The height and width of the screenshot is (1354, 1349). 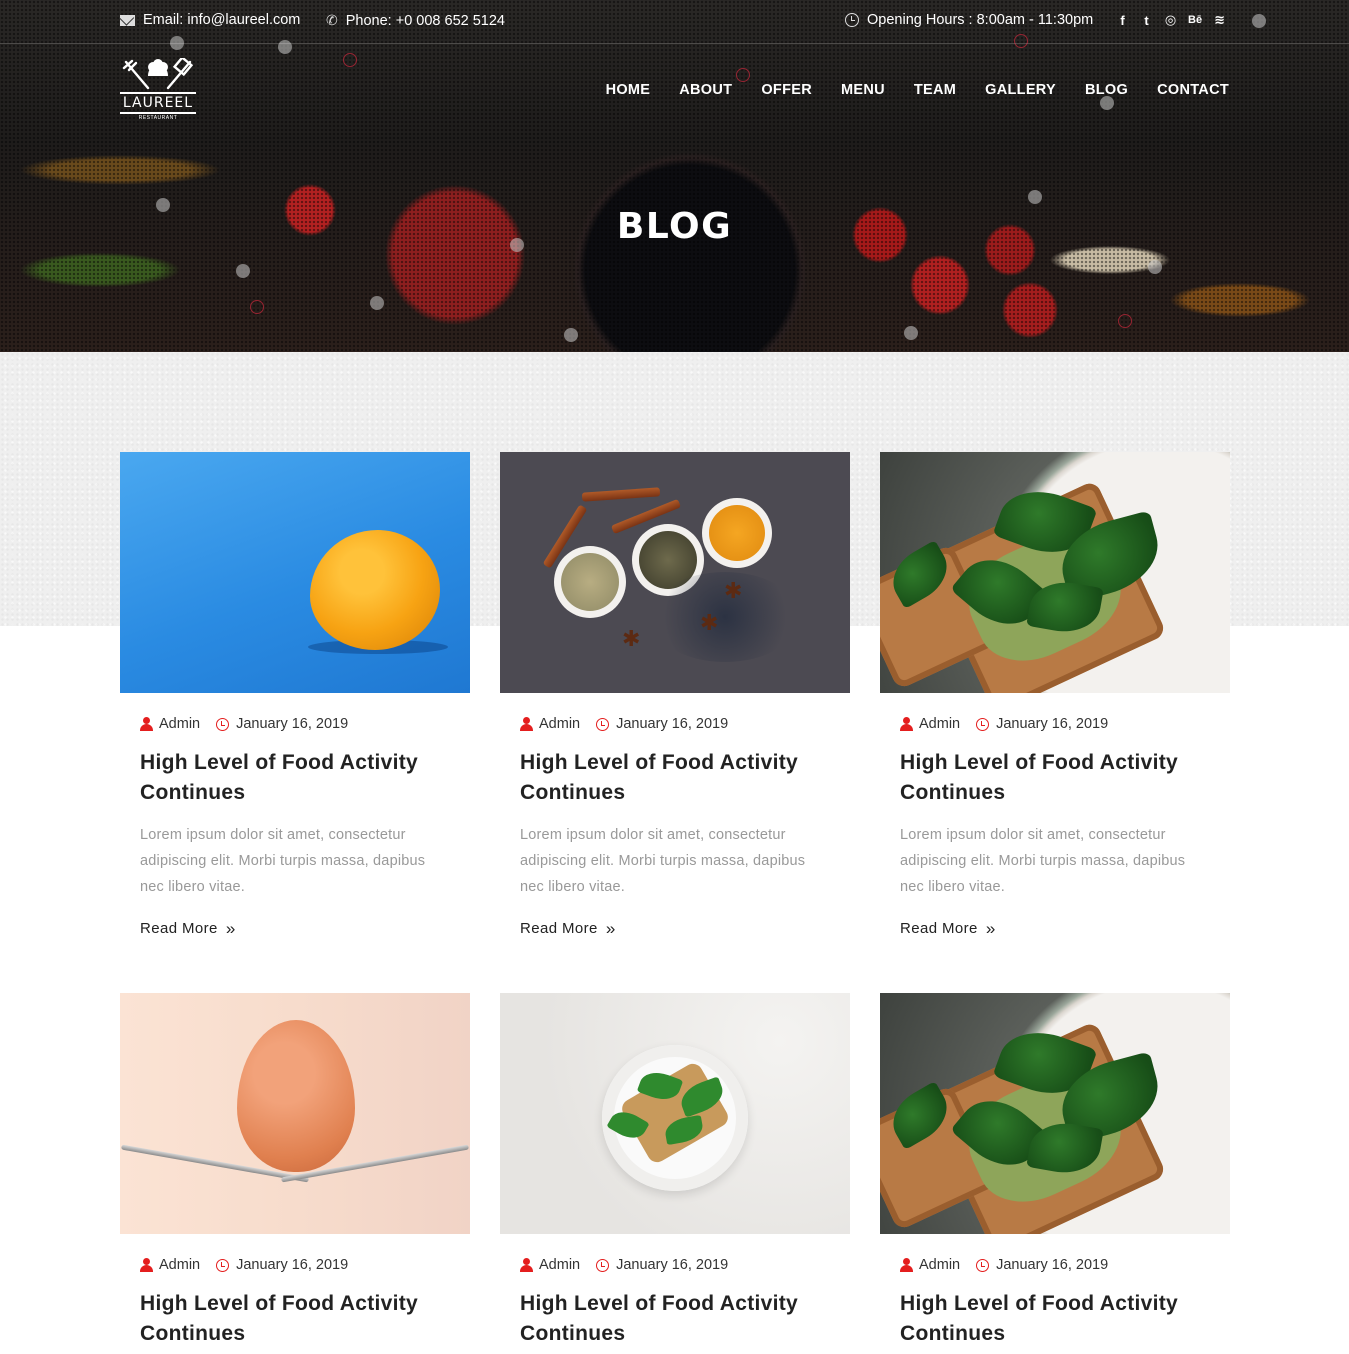 What do you see at coordinates (1195, 20) in the screenshot?
I see `behance-icon: Bē` at bounding box center [1195, 20].